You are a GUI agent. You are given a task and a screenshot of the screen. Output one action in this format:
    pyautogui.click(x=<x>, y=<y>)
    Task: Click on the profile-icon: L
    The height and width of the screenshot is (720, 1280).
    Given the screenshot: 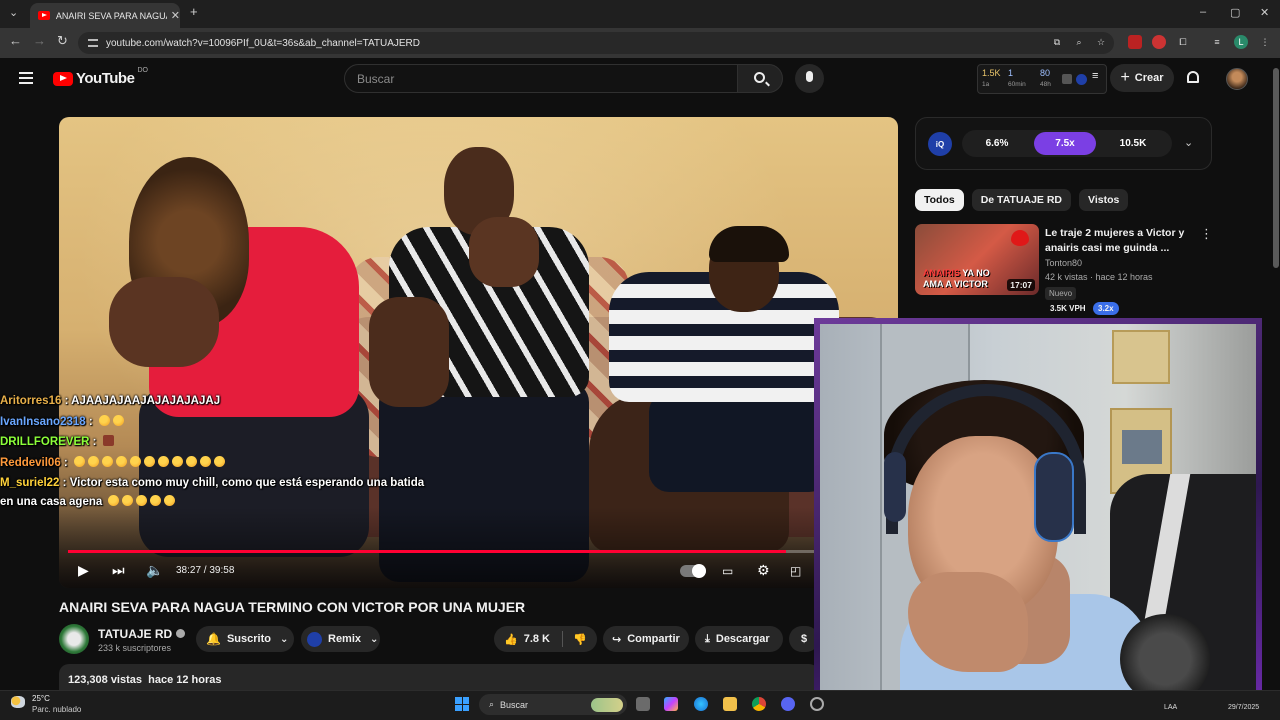 What is the action you would take?
    pyautogui.click(x=1241, y=42)
    